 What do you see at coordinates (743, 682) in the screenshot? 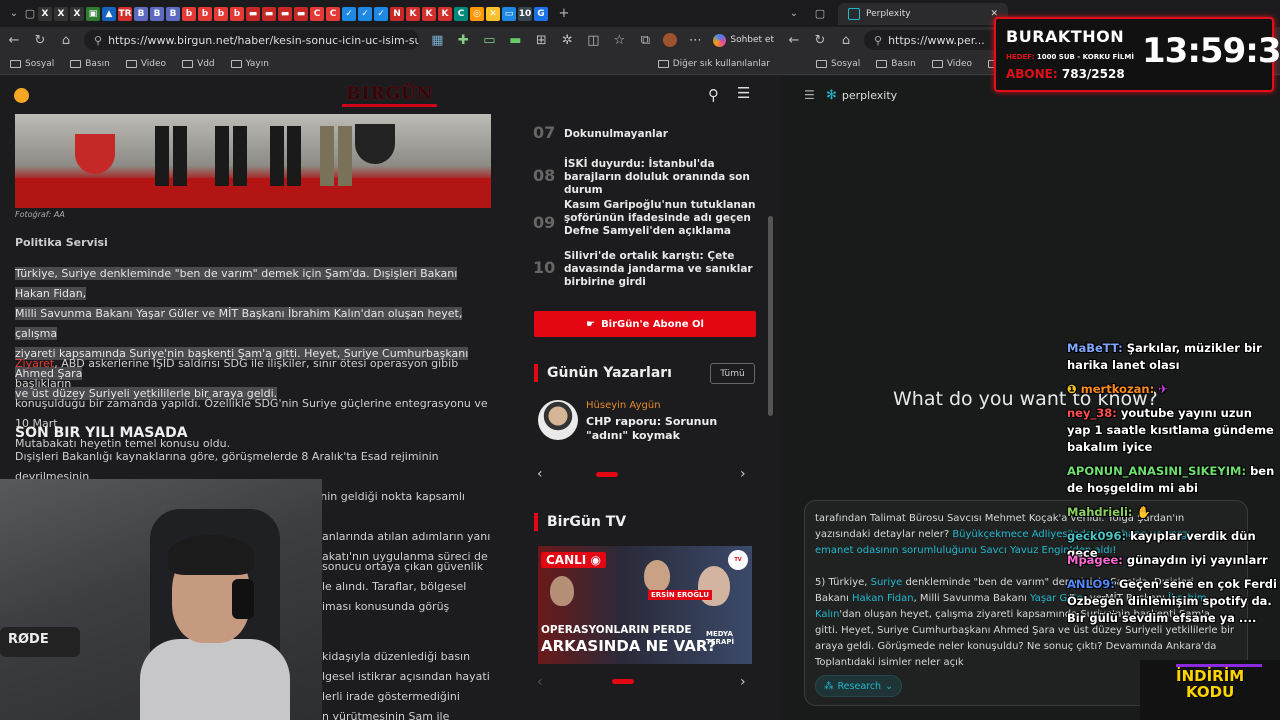
I see `tv-carousel-next-icon: ›` at bounding box center [743, 682].